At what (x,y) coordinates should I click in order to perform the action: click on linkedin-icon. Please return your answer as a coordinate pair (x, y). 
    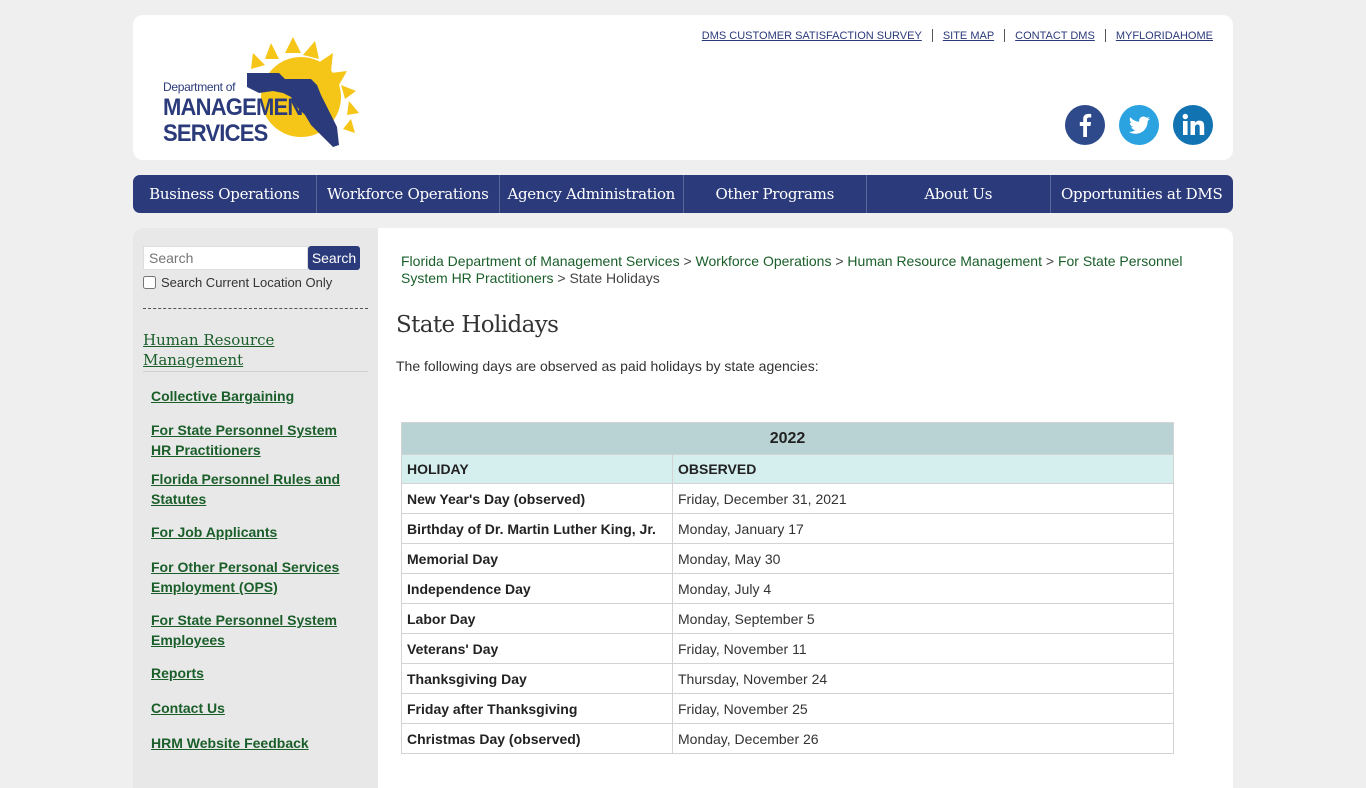
    Looking at the image, I should click on (1193, 125).